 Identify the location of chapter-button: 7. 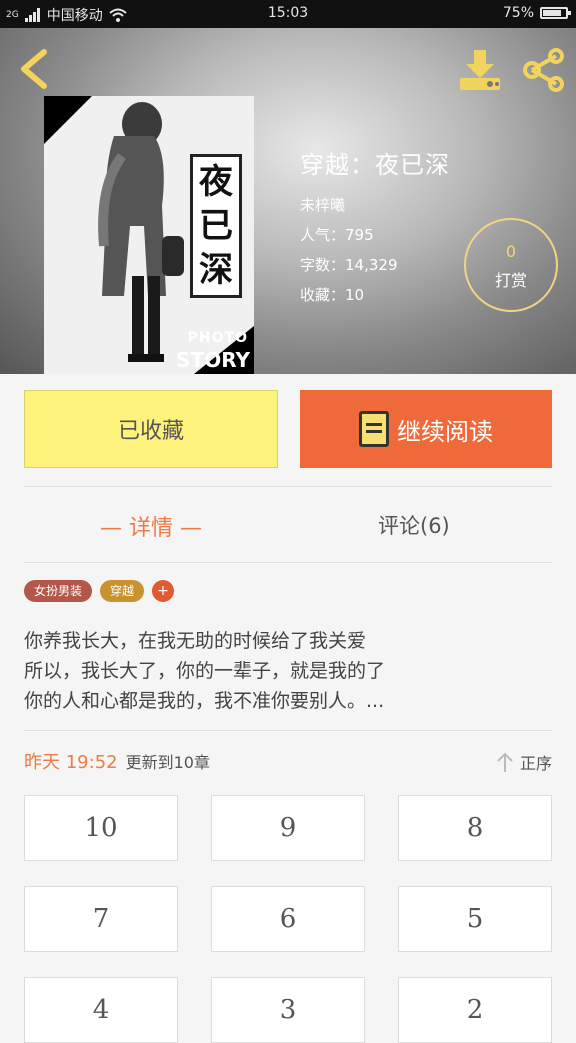
(101, 919).